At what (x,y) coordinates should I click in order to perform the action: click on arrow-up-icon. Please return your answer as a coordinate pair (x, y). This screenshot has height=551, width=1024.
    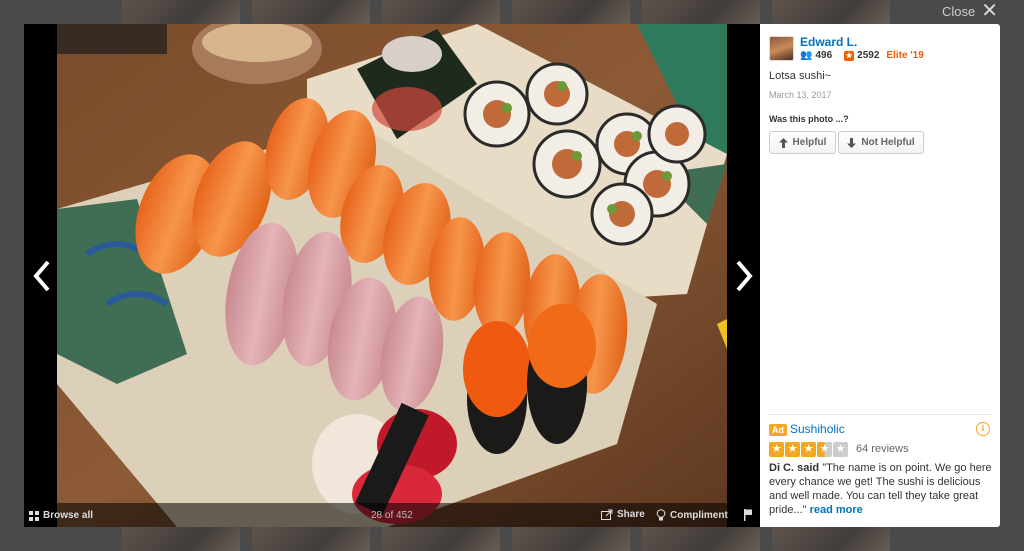
    Looking at the image, I should click on (783, 142).